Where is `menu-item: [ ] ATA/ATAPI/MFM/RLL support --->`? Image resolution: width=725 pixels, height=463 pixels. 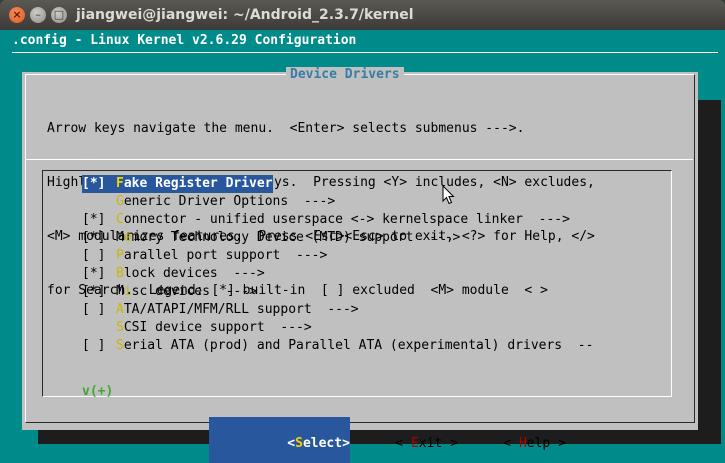 menu-item: [ ] ATA/ATAPI/MFM/RLL support ---> is located at coordinates (377, 310).